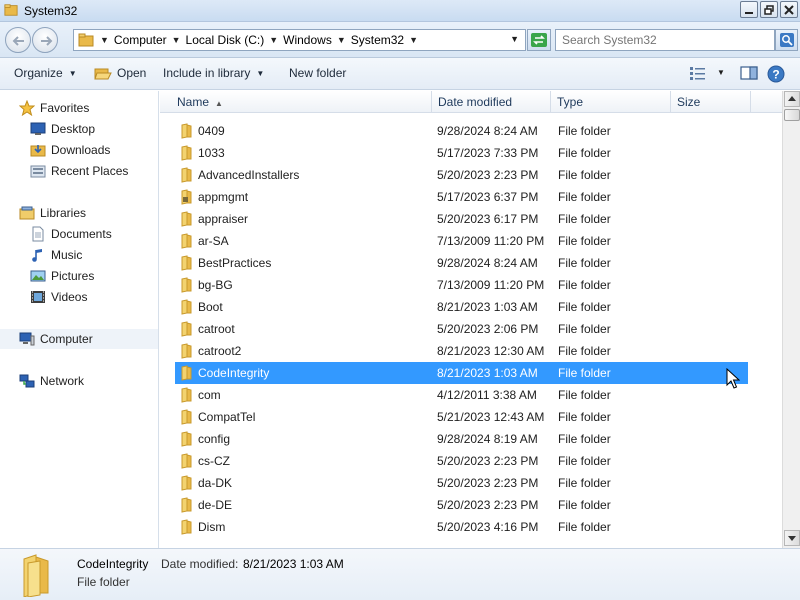 The height and width of the screenshot is (600, 800). I want to click on scroll-down-button, so click(792, 538).